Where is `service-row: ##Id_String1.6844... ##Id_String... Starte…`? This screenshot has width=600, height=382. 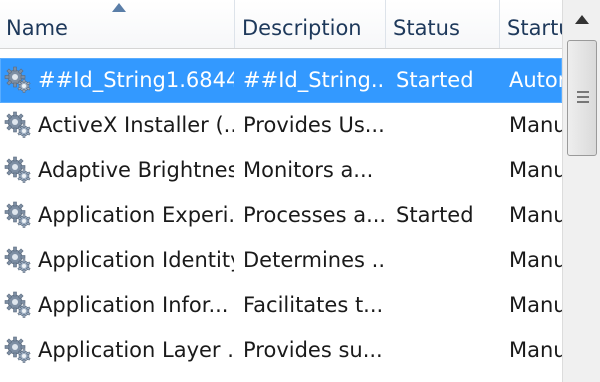
service-row: ##Id_String1.6844... ##Id_String... Starte… is located at coordinates (281, 80).